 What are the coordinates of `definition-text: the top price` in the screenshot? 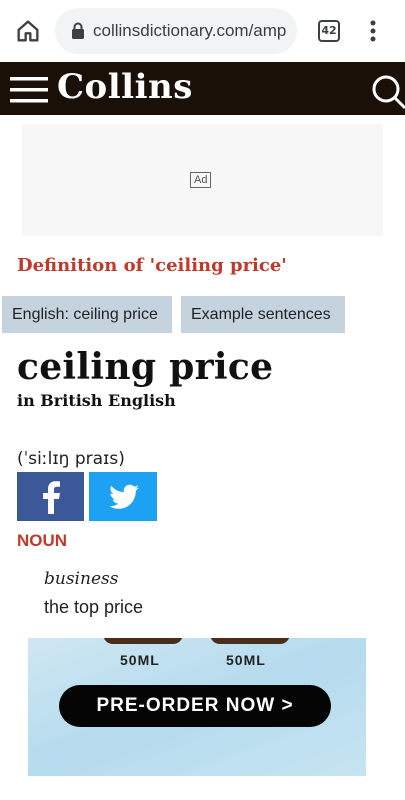 It's located at (94, 607).